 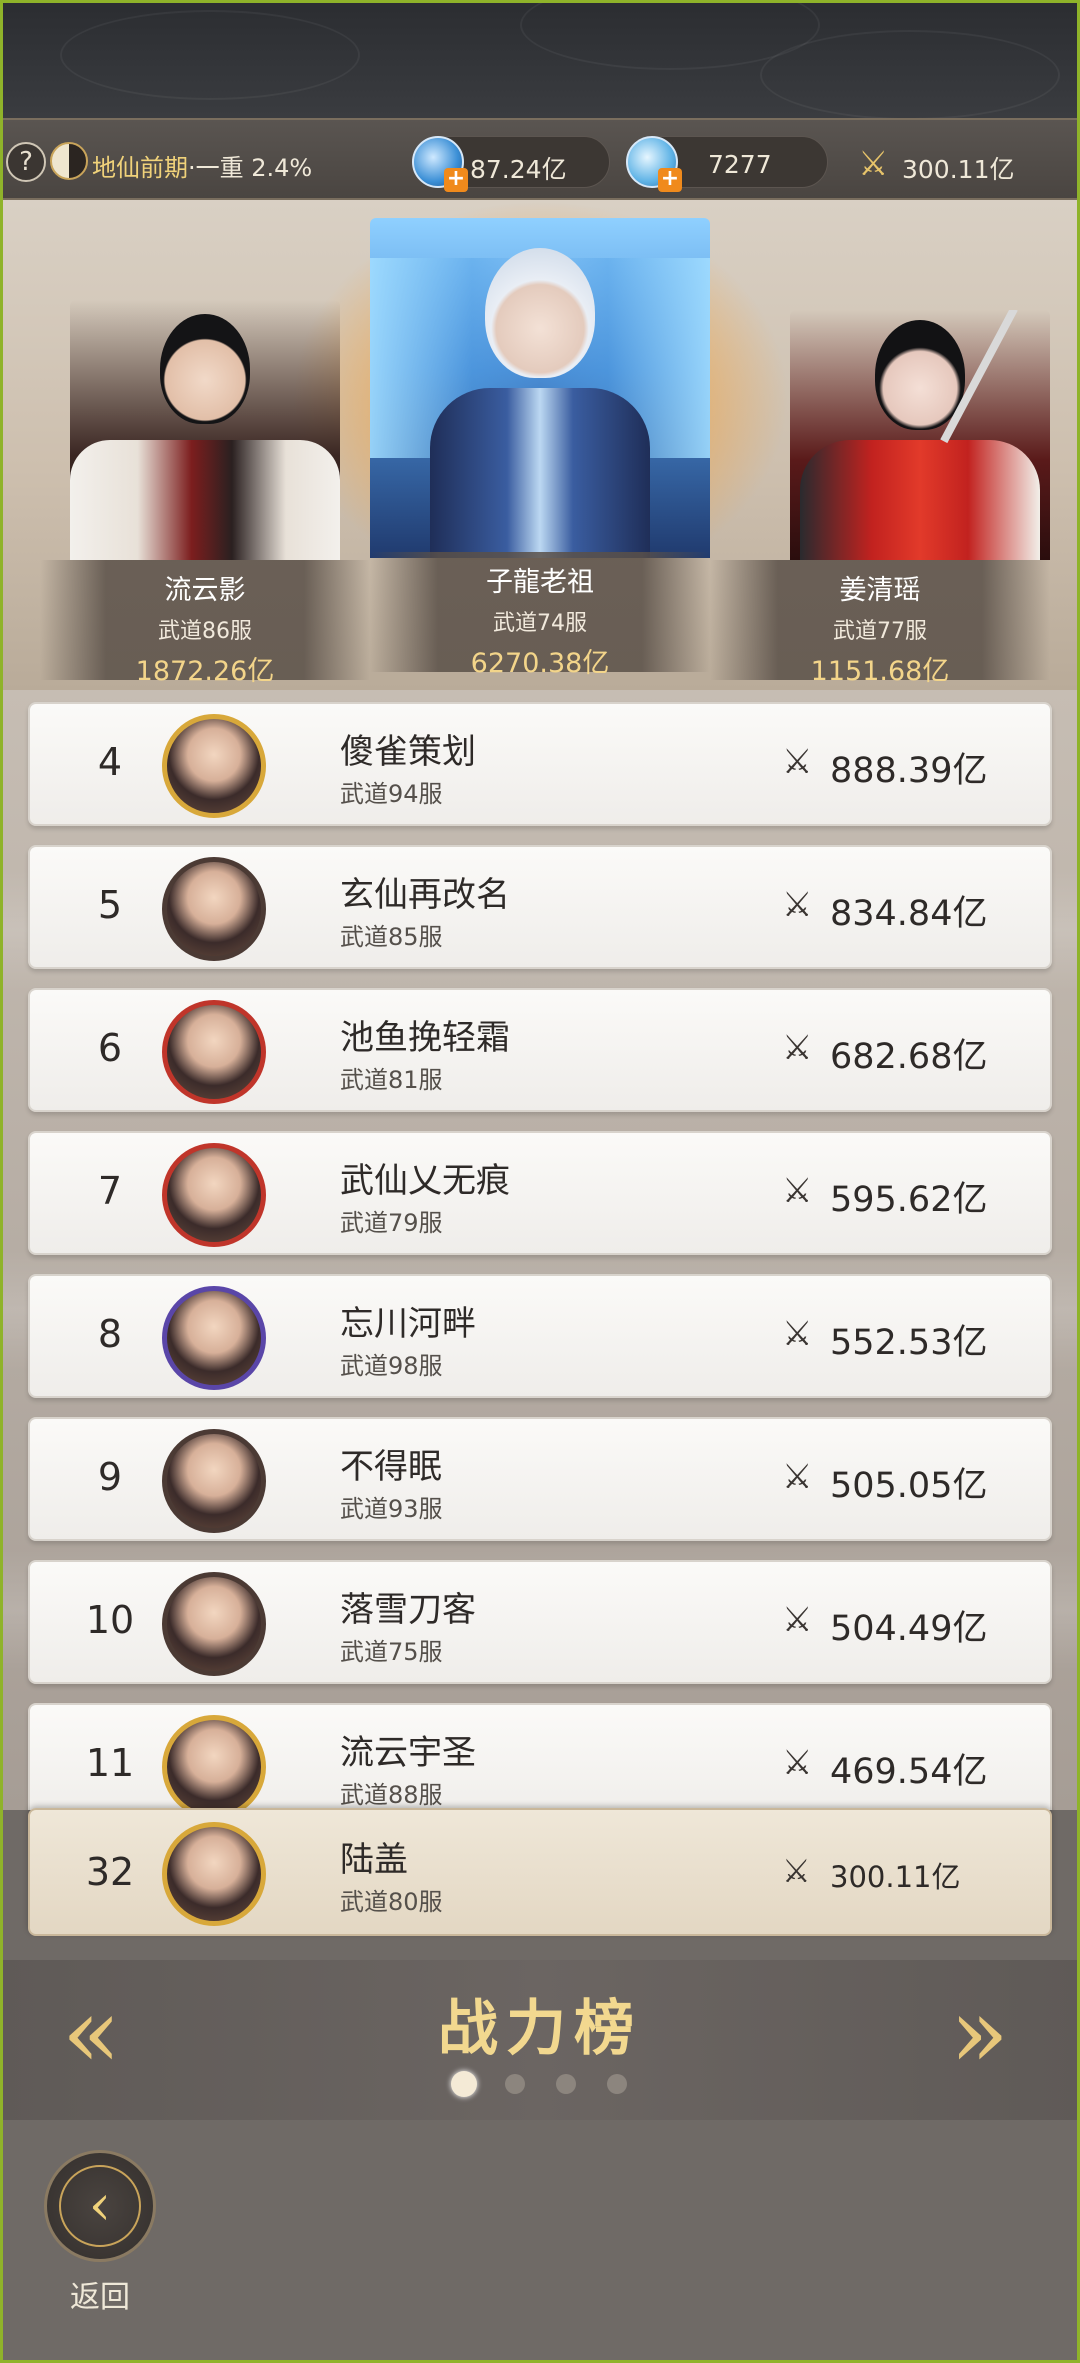 What do you see at coordinates (100, 2294) in the screenshot?
I see `back-label: 返回` at bounding box center [100, 2294].